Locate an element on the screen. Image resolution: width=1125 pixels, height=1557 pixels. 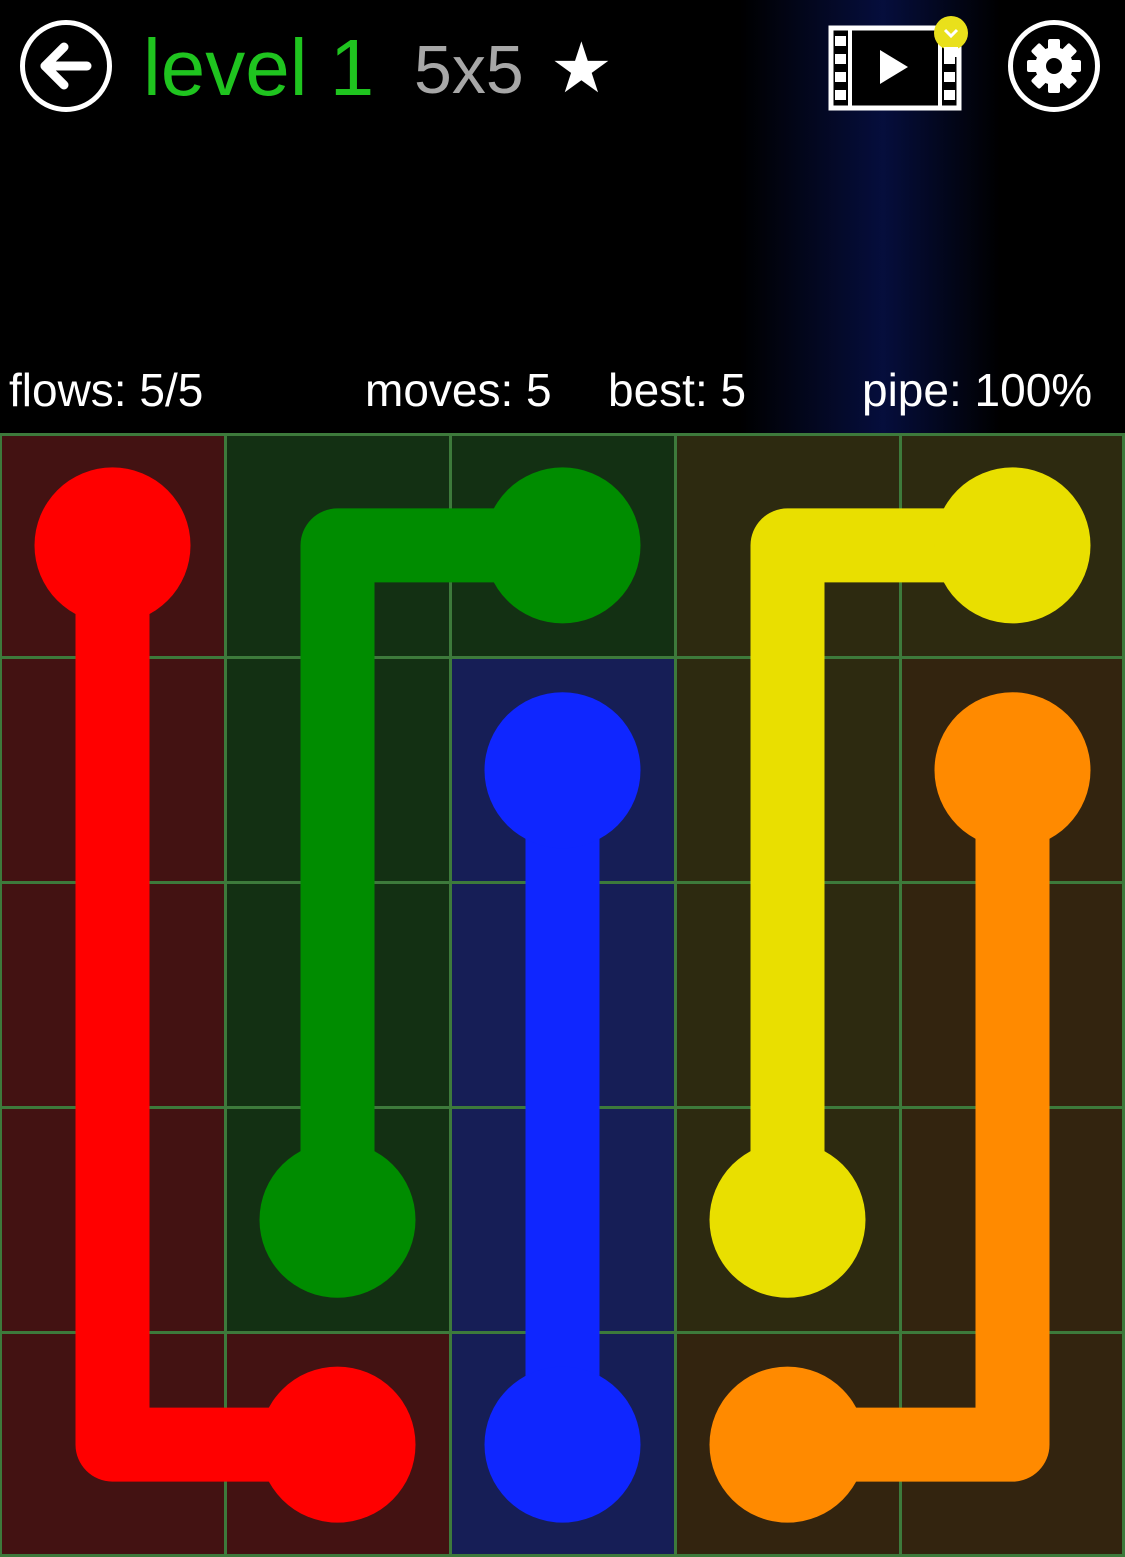
star-icon: ★ is located at coordinates (581, 68).